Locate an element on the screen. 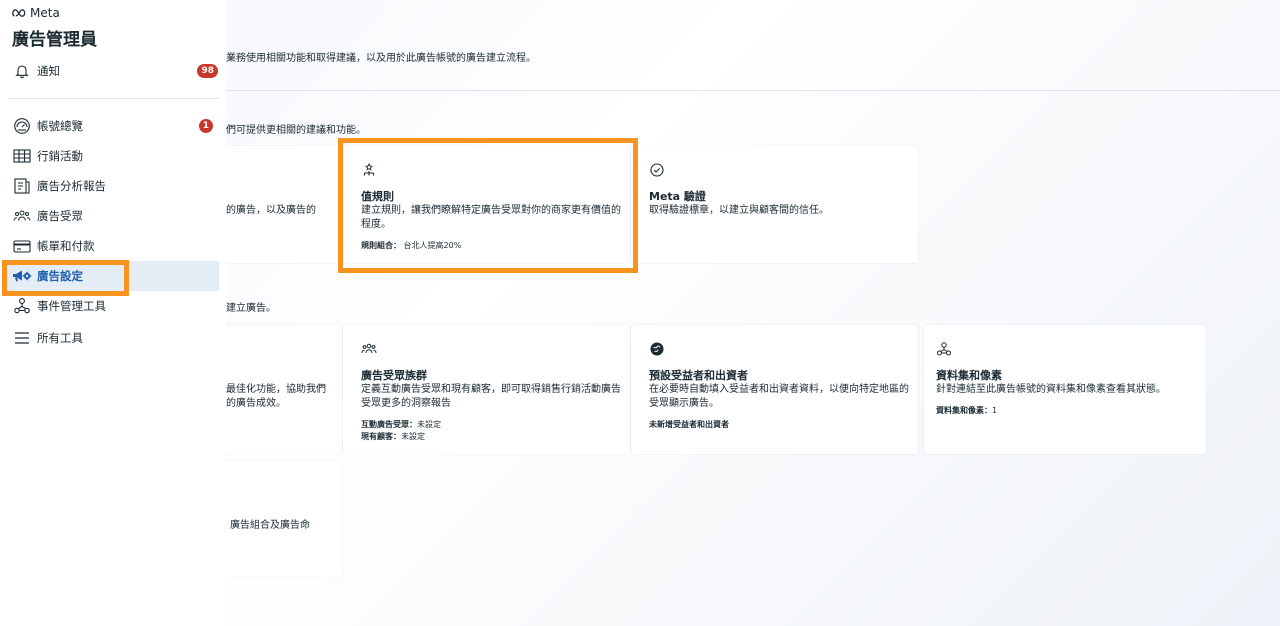  partial-card-text: 最佳化功能，協助我們 is located at coordinates (276, 389).